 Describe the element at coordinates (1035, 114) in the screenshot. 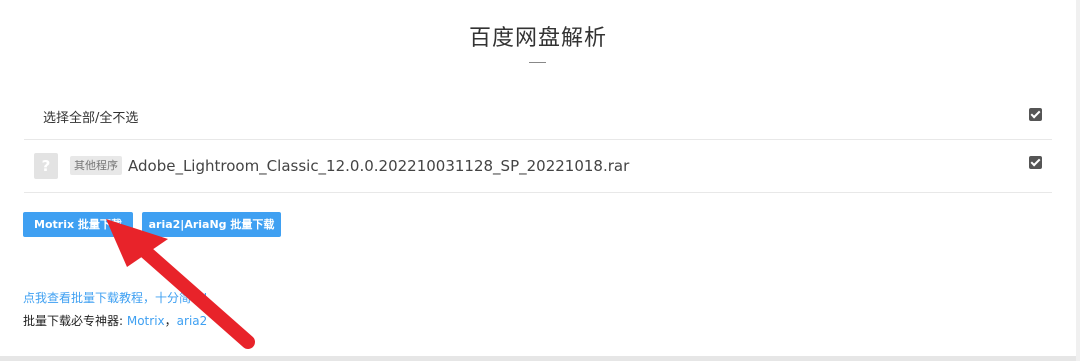

I see `select-all-checkbox` at that location.